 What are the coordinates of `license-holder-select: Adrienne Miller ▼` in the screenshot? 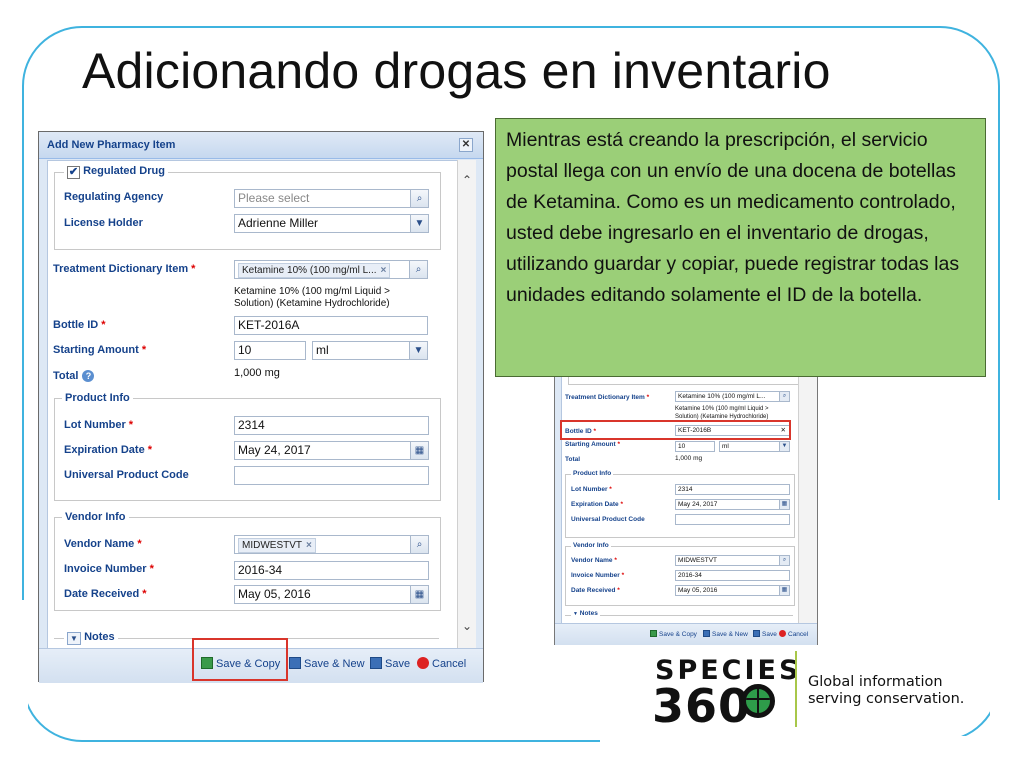 It's located at (331, 223).